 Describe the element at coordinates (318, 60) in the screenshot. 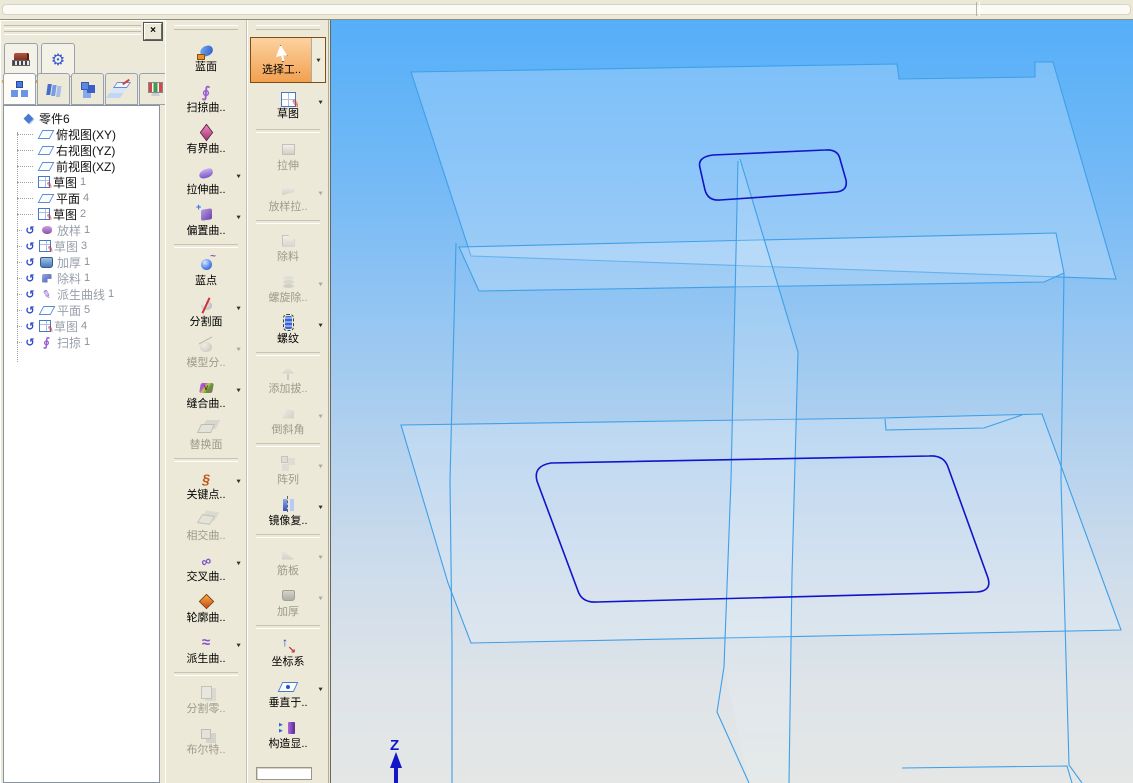

I see `dropdown-segment` at that location.